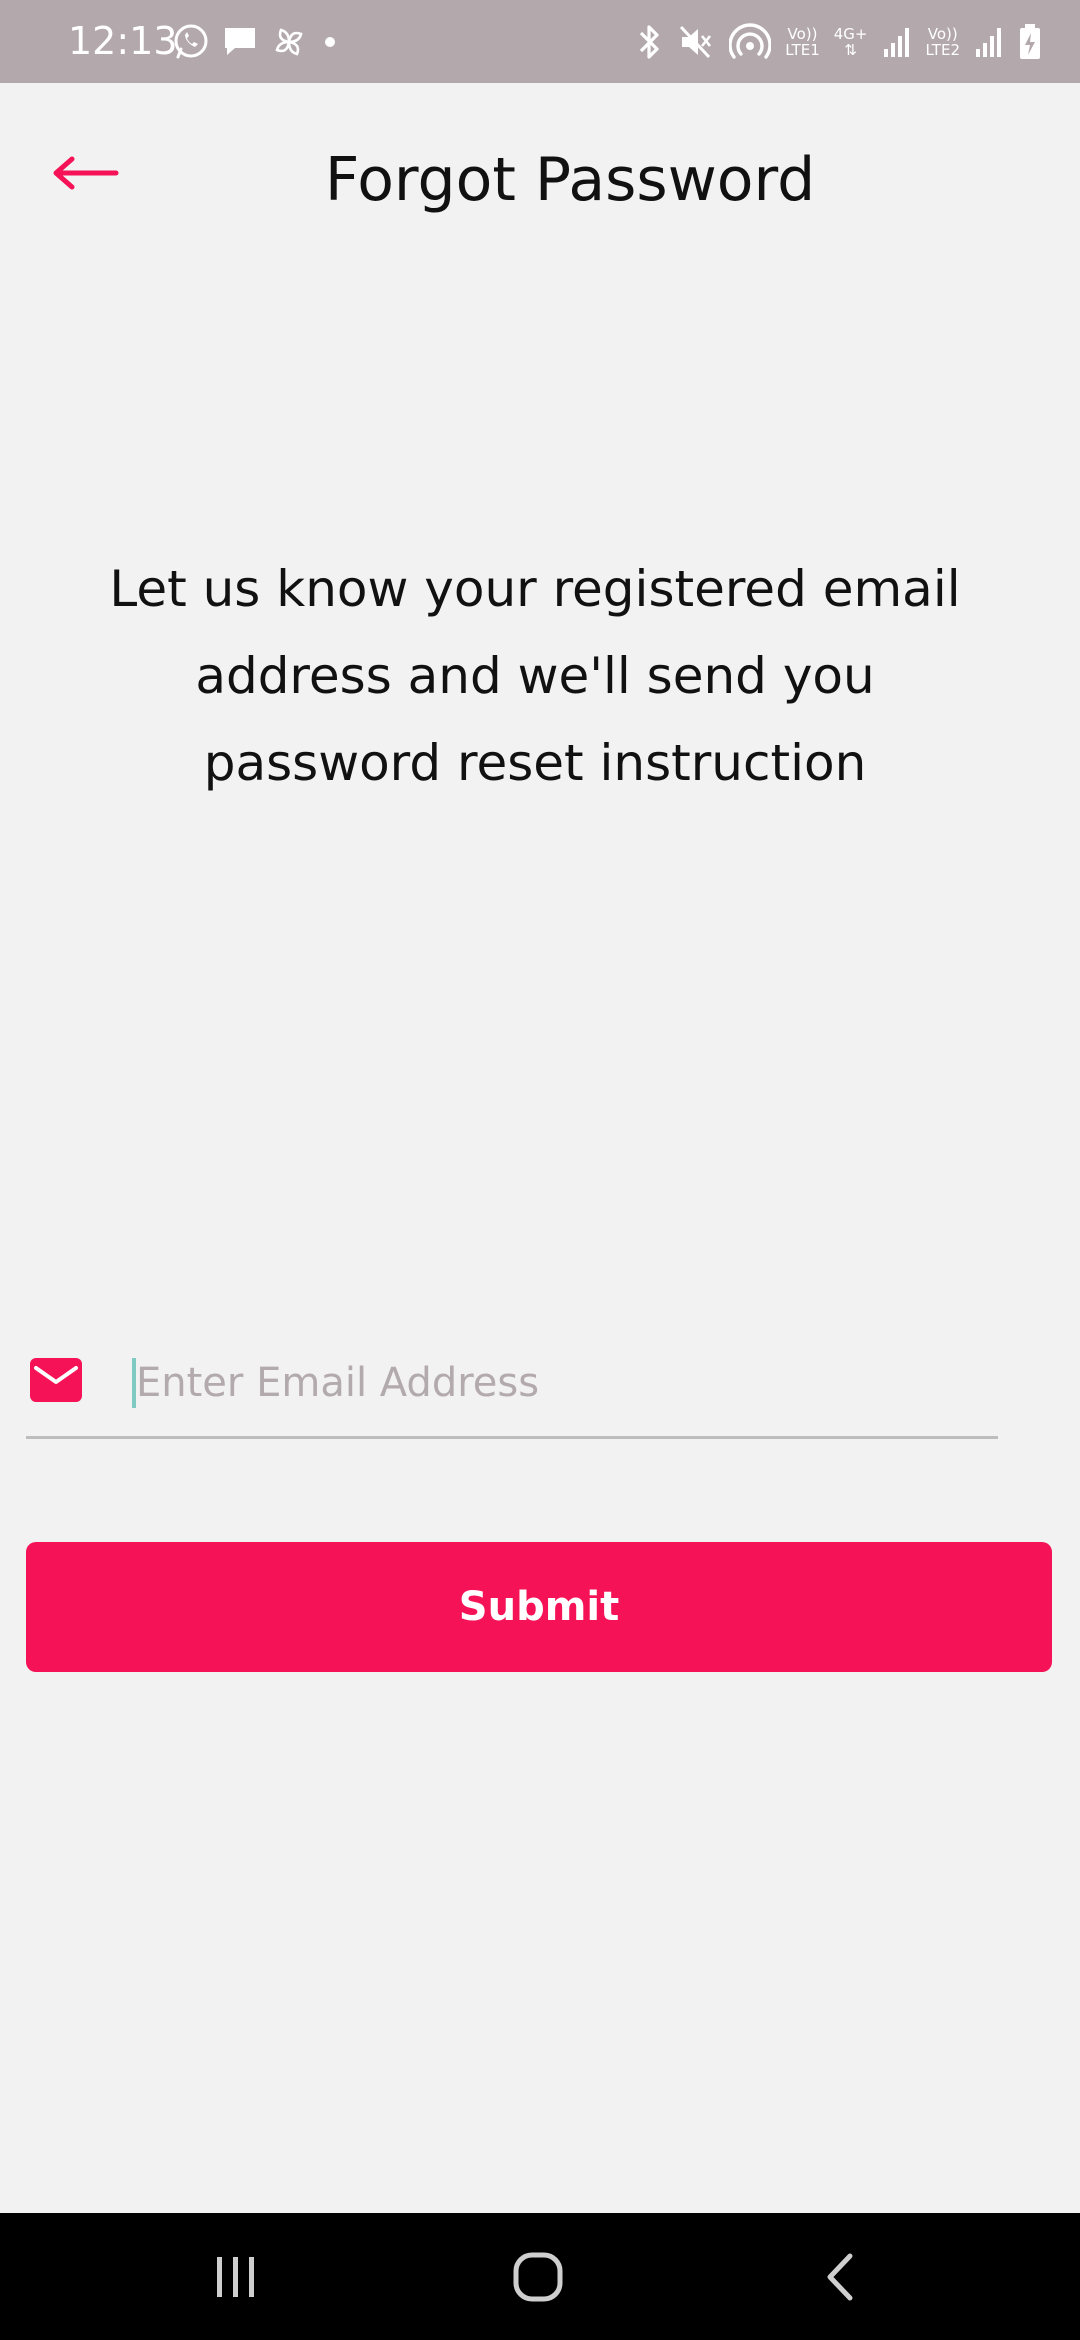  I want to click on email-field-row, so click(512, 1389).